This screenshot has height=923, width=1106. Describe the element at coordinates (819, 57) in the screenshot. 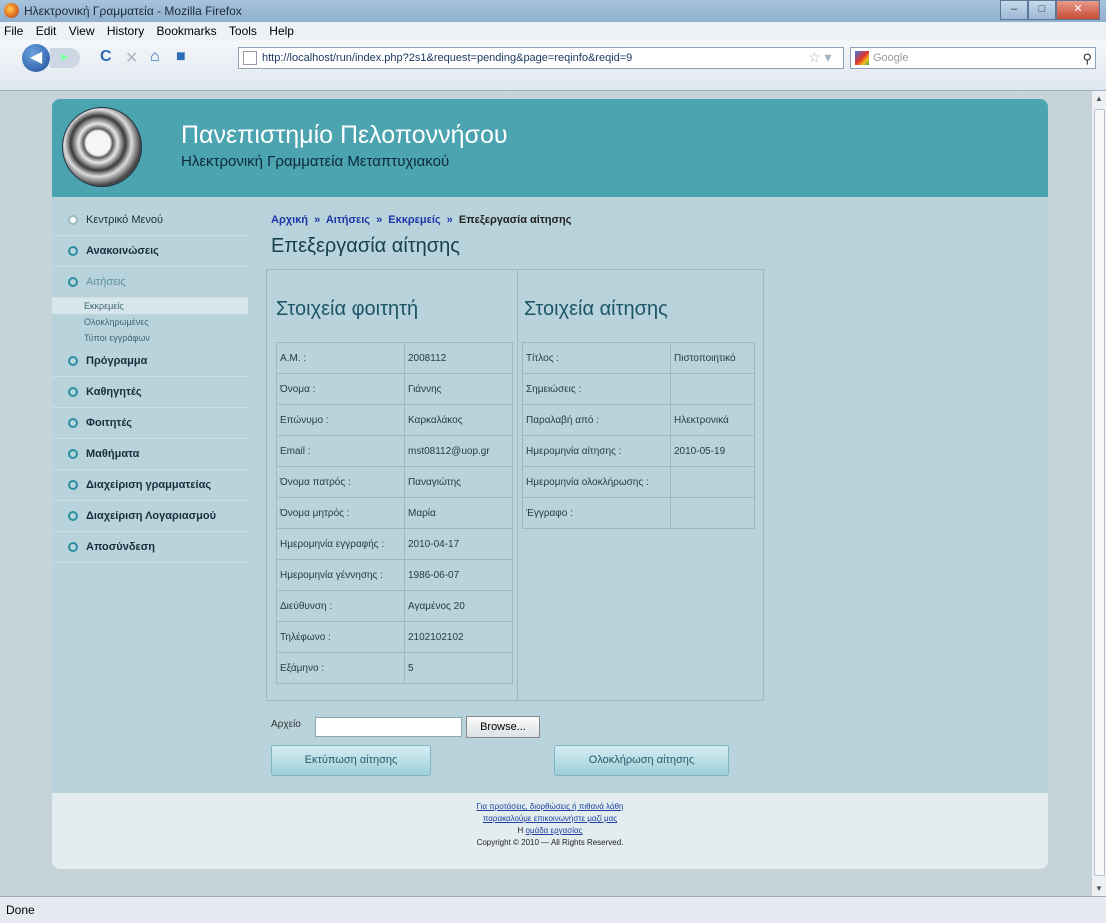

I see `star-icon: ☆ ▾` at that location.